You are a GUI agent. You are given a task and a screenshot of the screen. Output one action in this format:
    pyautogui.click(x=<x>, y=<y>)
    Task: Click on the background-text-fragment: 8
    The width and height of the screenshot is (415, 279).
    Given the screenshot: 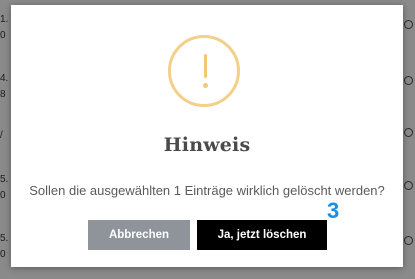 What is the action you would take?
    pyautogui.click(x=3, y=94)
    